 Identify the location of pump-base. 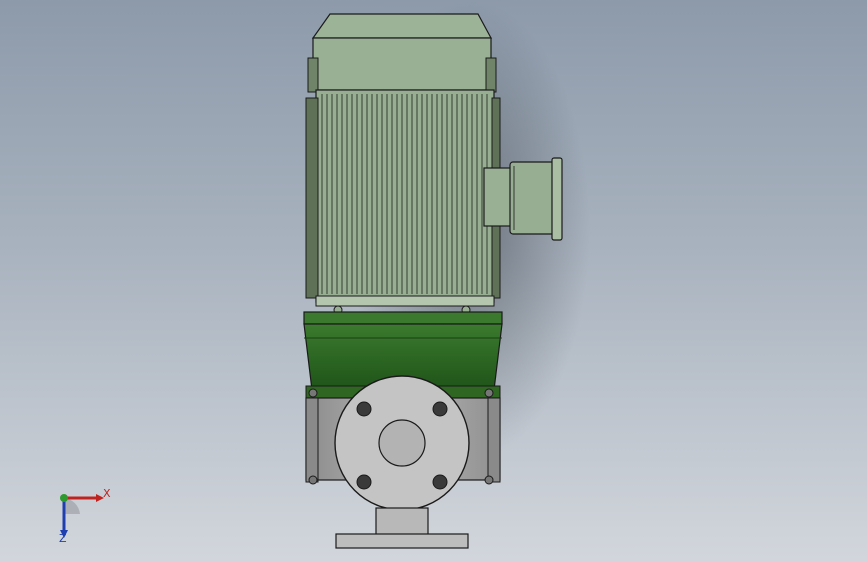
(402, 528).